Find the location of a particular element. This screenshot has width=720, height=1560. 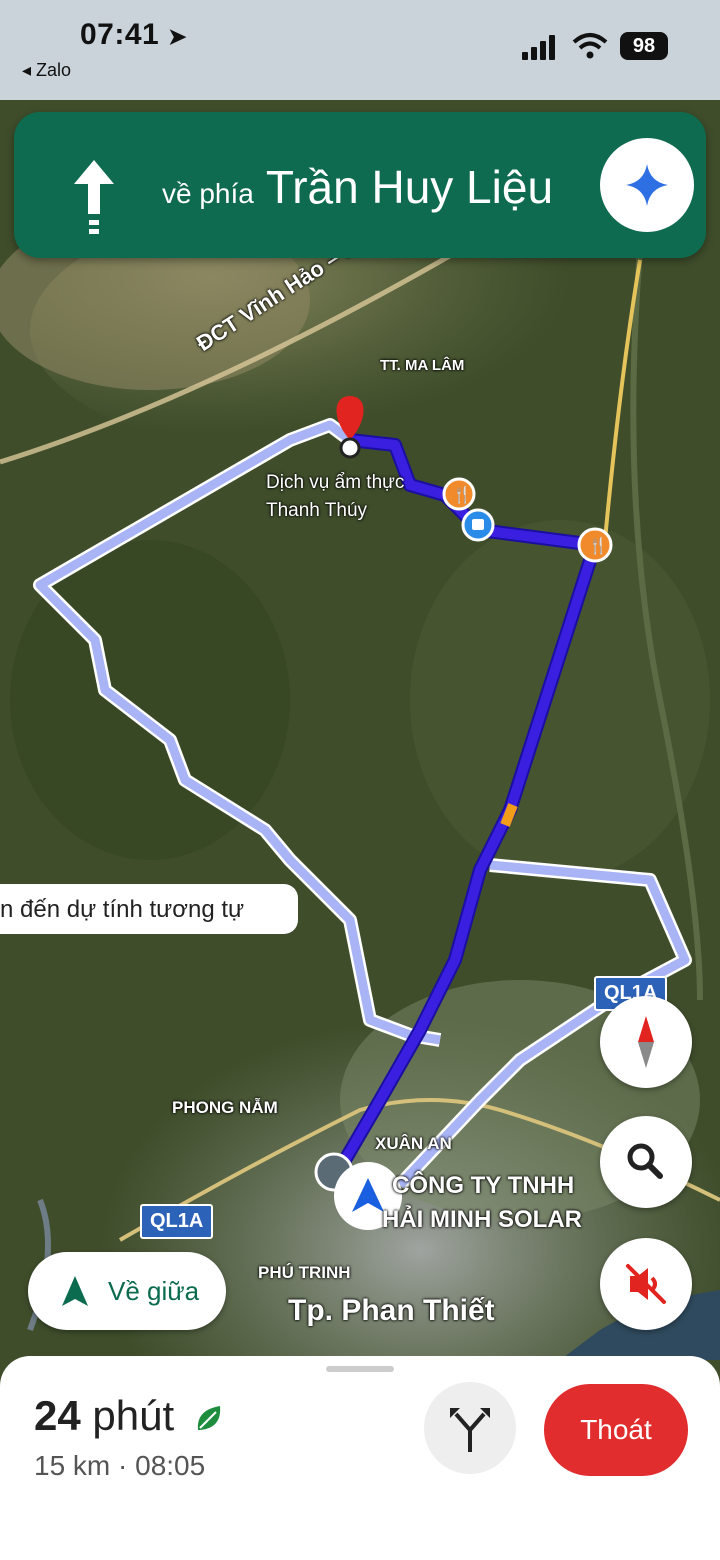

cellular-signal-icon is located at coordinates (538, 47).